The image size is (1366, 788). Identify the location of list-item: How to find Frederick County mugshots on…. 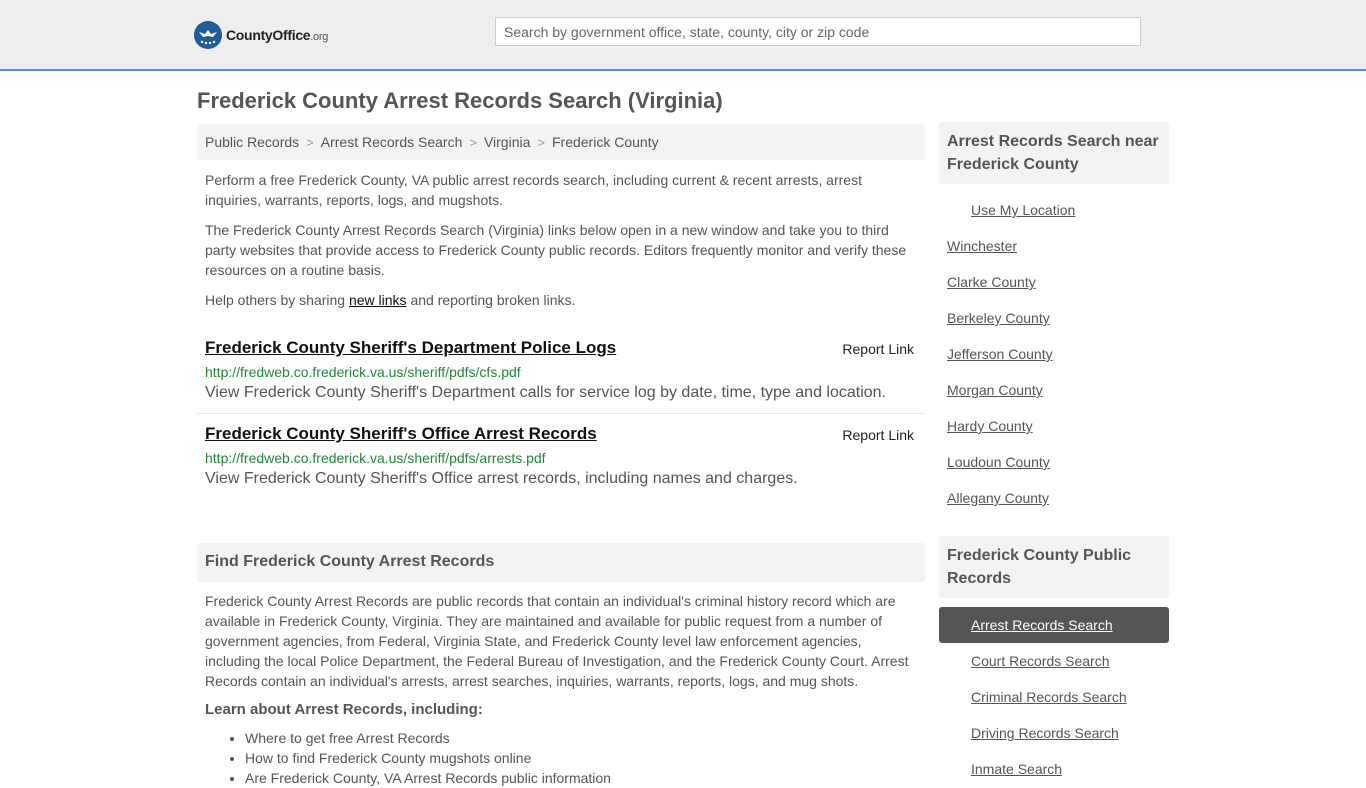
(585, 758).